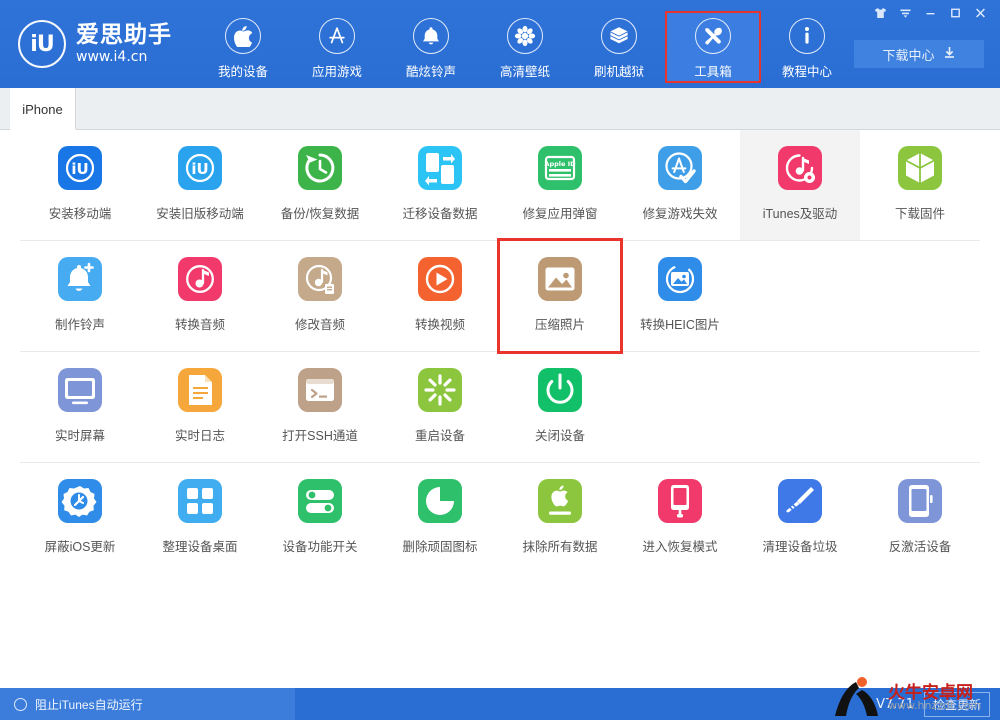  What do you see at coordinates (79, 169) in the screenshot?
I see `svg-text: iU` at bounding box center [79, 169].